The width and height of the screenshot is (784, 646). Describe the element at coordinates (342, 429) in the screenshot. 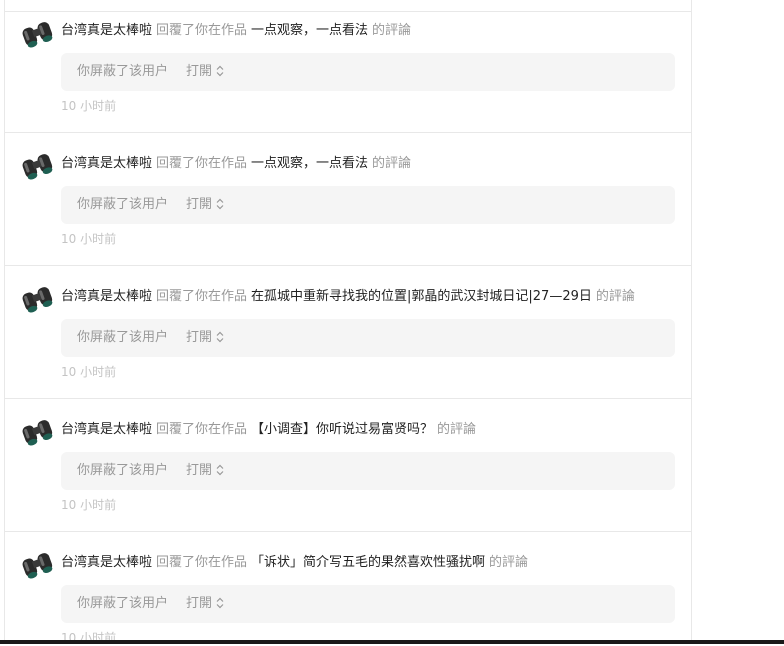

I see `work-title-link: 【小调查】你听说过易富贤吗？` at that location.